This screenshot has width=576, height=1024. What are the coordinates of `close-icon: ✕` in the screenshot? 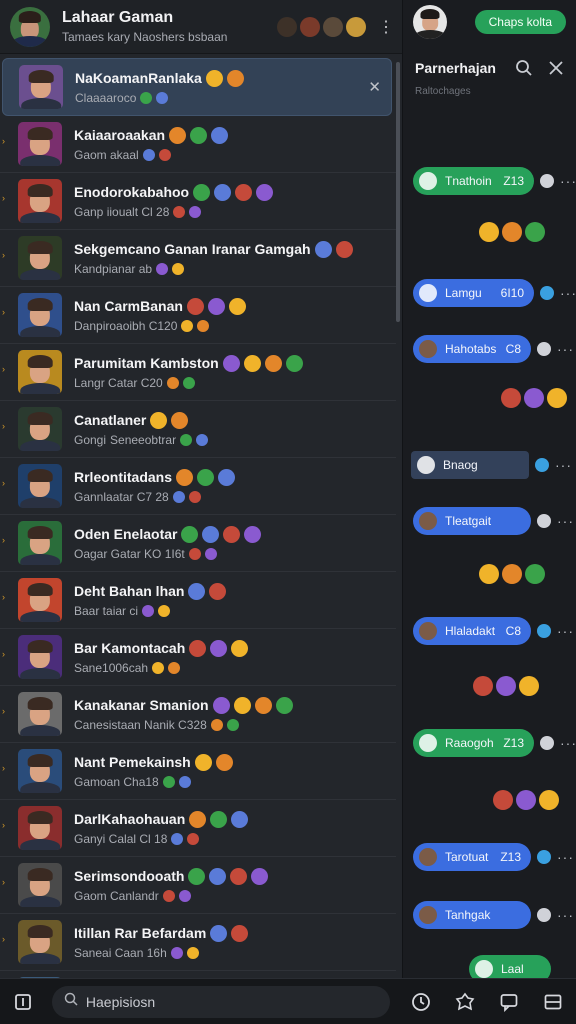 It's located at (374, 87).